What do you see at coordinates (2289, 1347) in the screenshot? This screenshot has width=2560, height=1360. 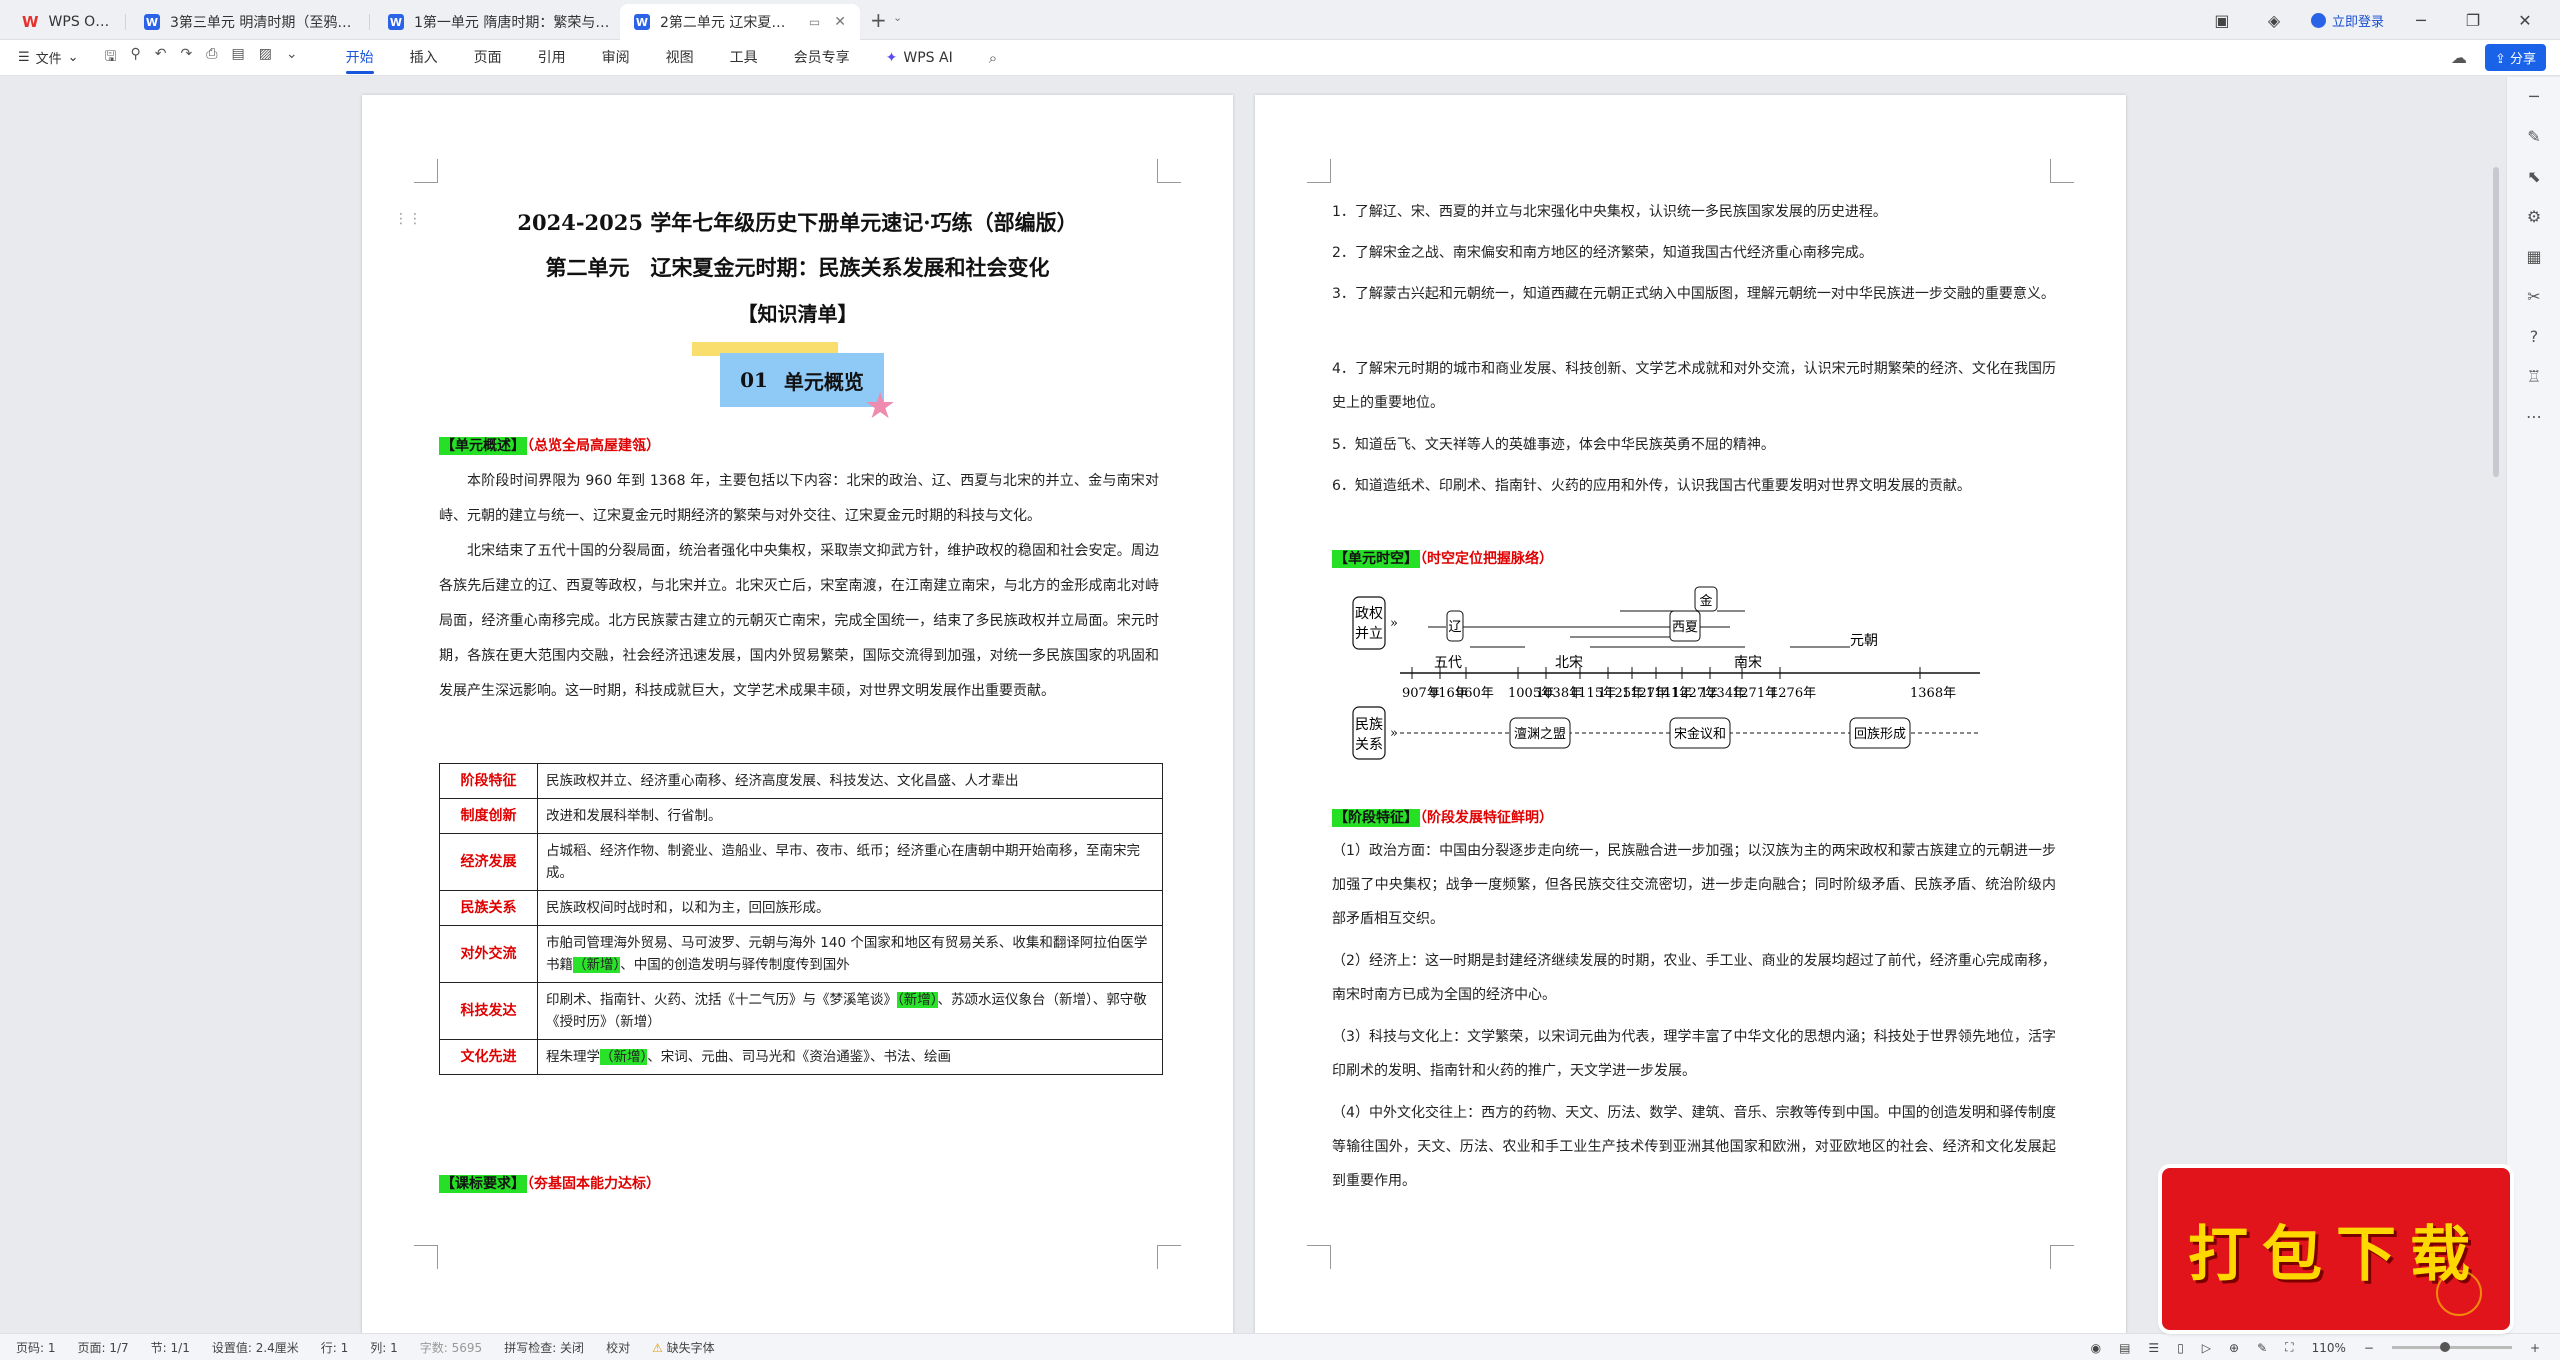 I see `fit-page-icon: ⛶` at bounding box center [2289, 1347].